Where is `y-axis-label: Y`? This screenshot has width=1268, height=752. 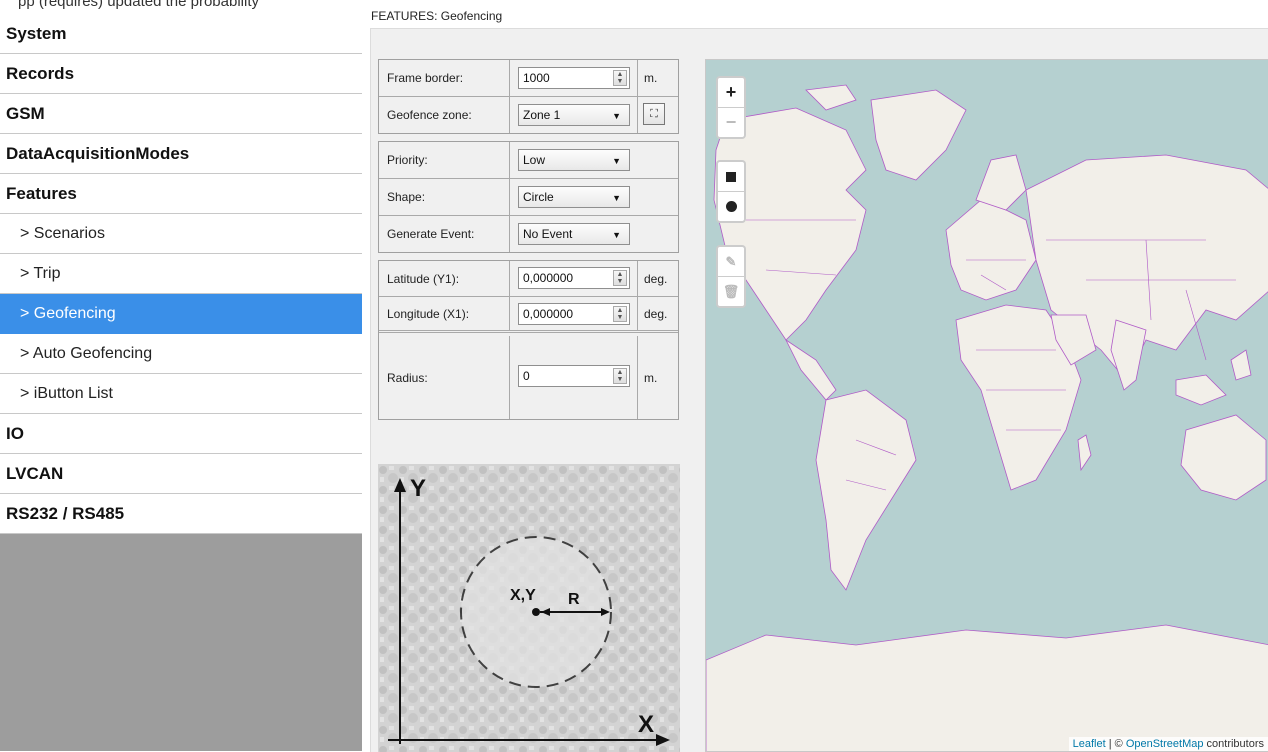
y-axis-label: Y is located at coordinates (418, 488).